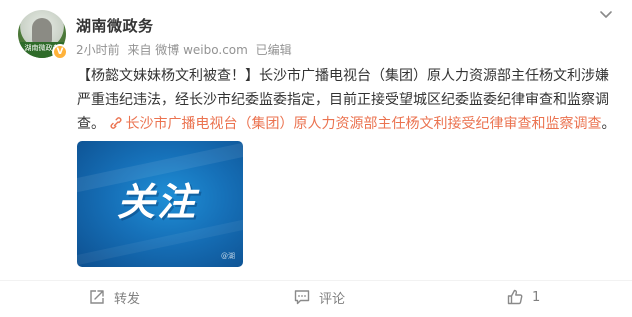 The height and width of the screenshot is (317, 632). I want to click on comment-icon, so click(302, 297).